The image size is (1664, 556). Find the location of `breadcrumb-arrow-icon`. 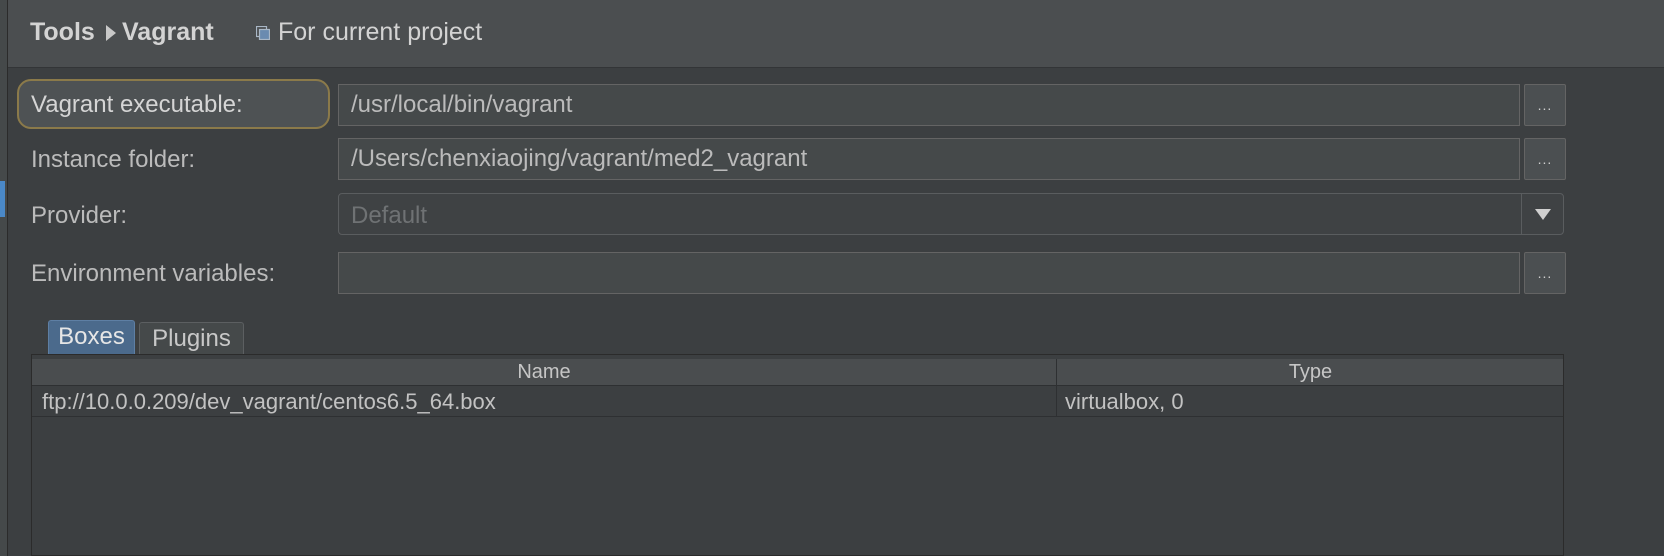

breadcrumb-arrow-icon is located at coordinates (111, 33).